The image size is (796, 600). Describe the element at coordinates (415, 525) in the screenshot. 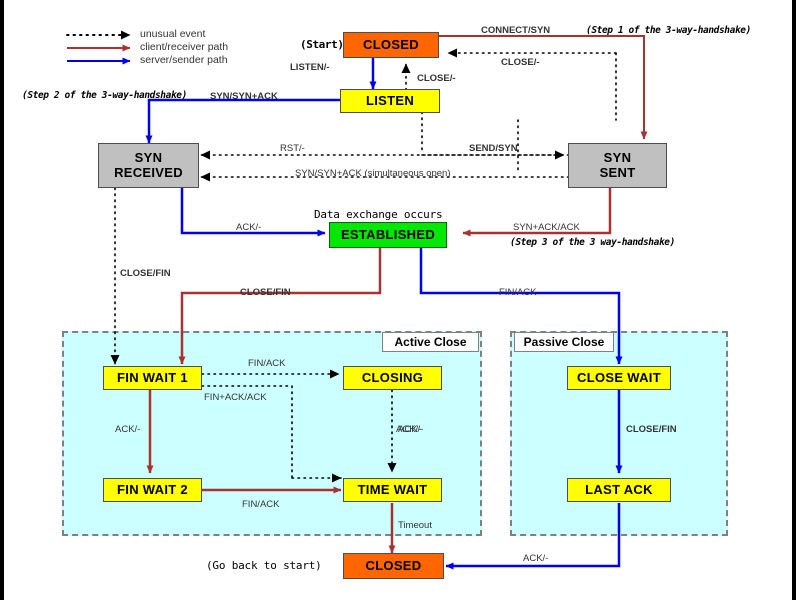

I see `label-timeout: Timeout` at that location.